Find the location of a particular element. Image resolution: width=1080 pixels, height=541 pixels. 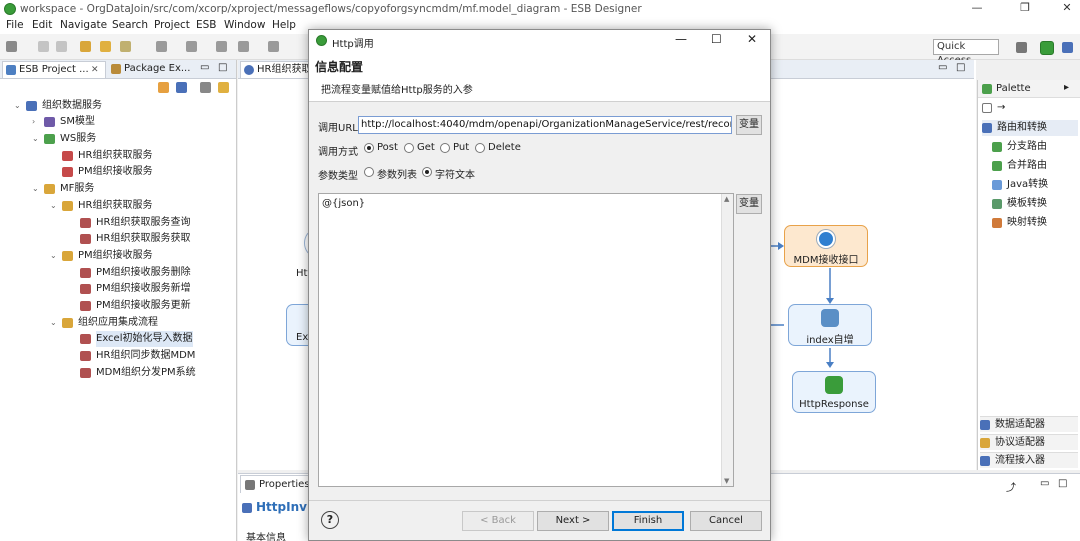

run-icon is located at coordinates (125, 46).